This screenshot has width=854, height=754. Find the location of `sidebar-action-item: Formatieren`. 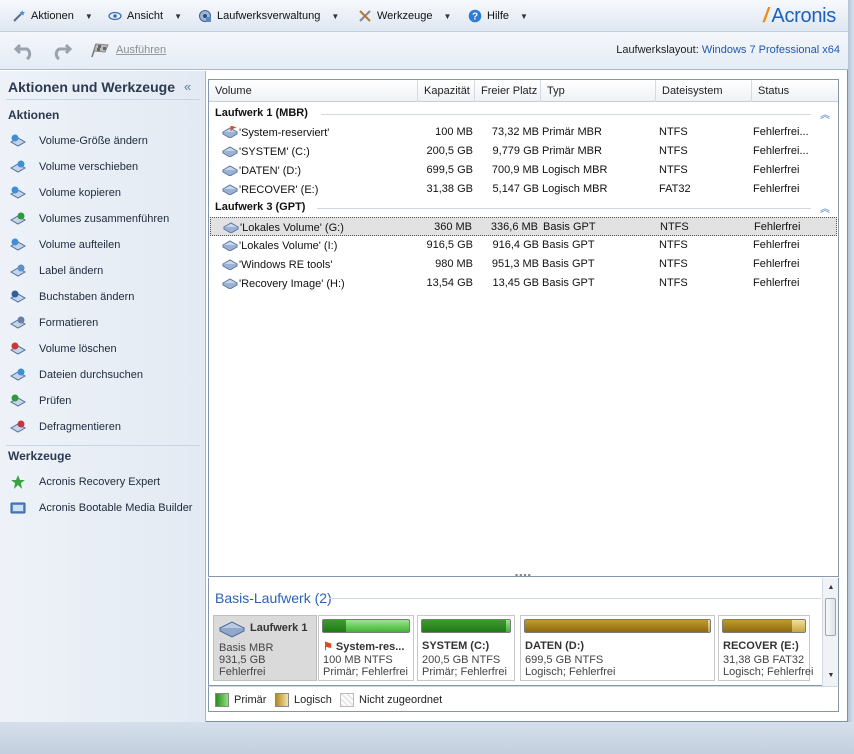

sidebar-action-item: Formatieren is located at coordinates (105, 323).